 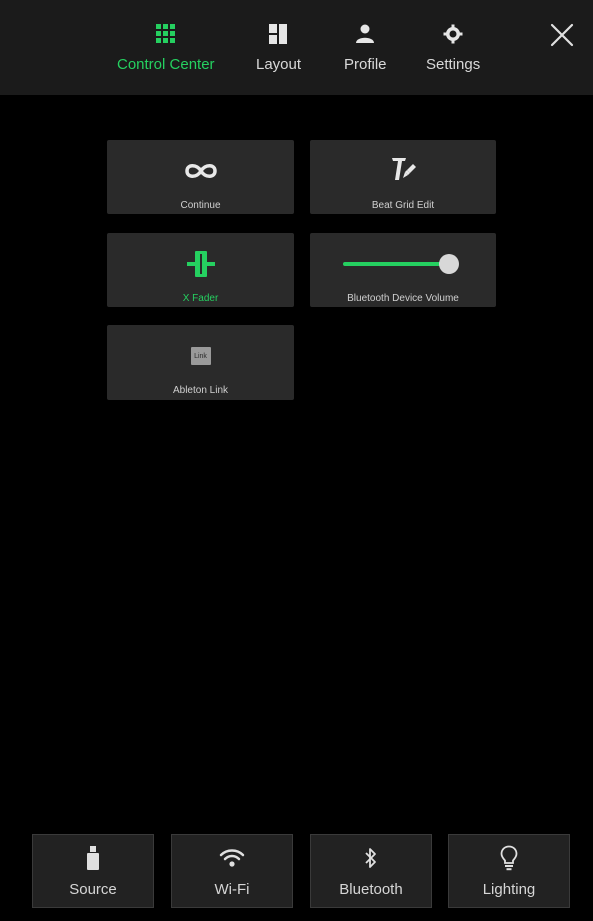 I want to click on tile-bluetooth-volume: Bluetooth Device Volume, so click(x=403, y=270).